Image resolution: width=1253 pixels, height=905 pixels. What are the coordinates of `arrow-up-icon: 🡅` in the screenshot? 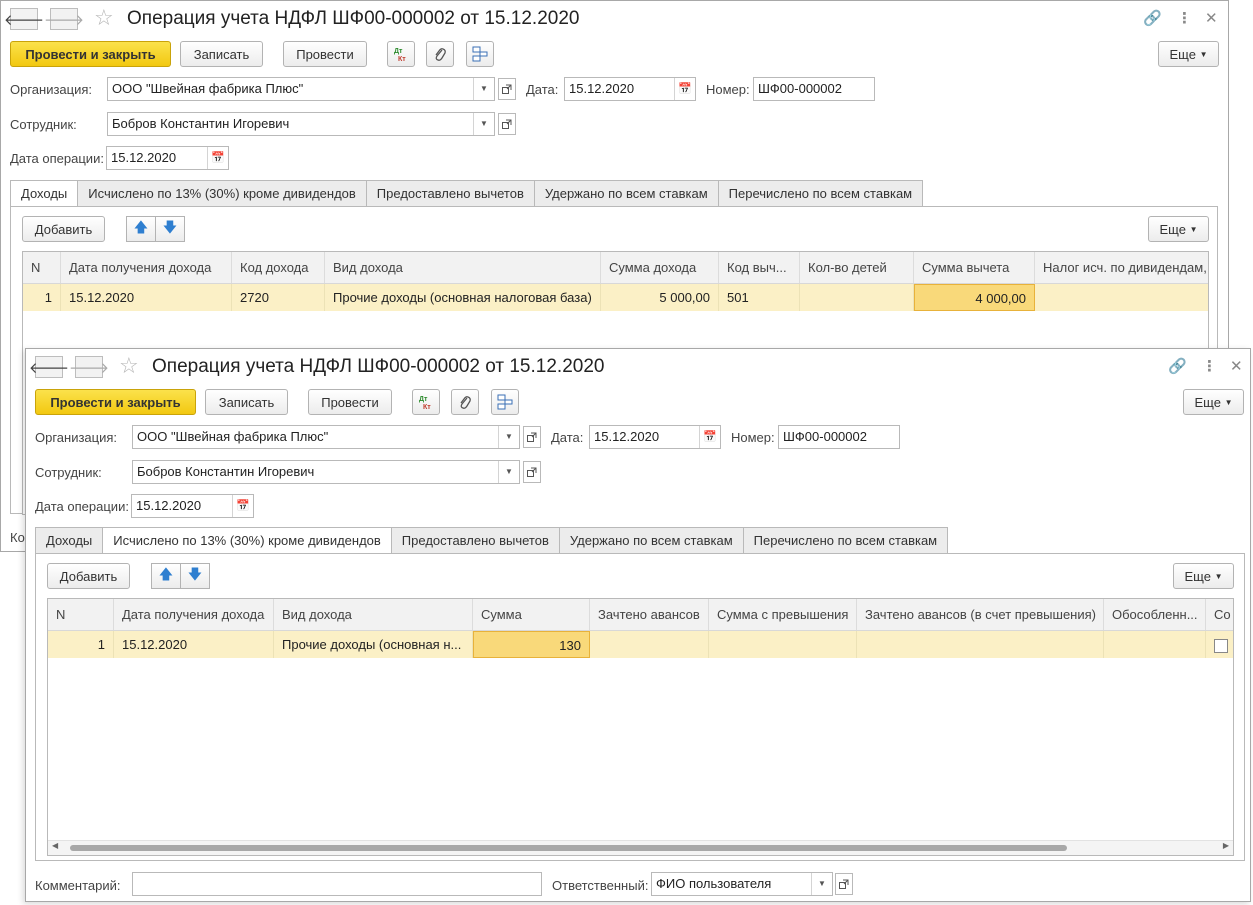 It's located at (141, 227).